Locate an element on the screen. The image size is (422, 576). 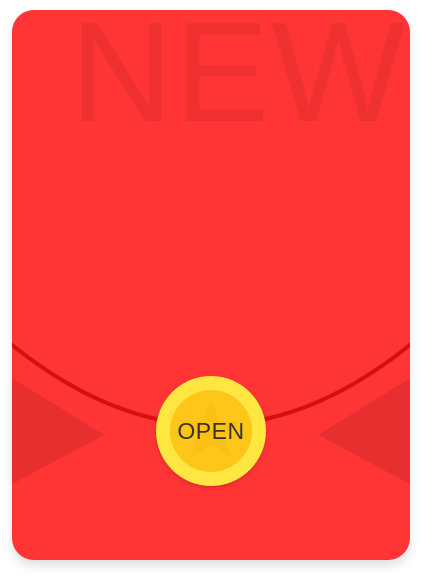
open-button: OPEN is located at coordinates (211, 431).